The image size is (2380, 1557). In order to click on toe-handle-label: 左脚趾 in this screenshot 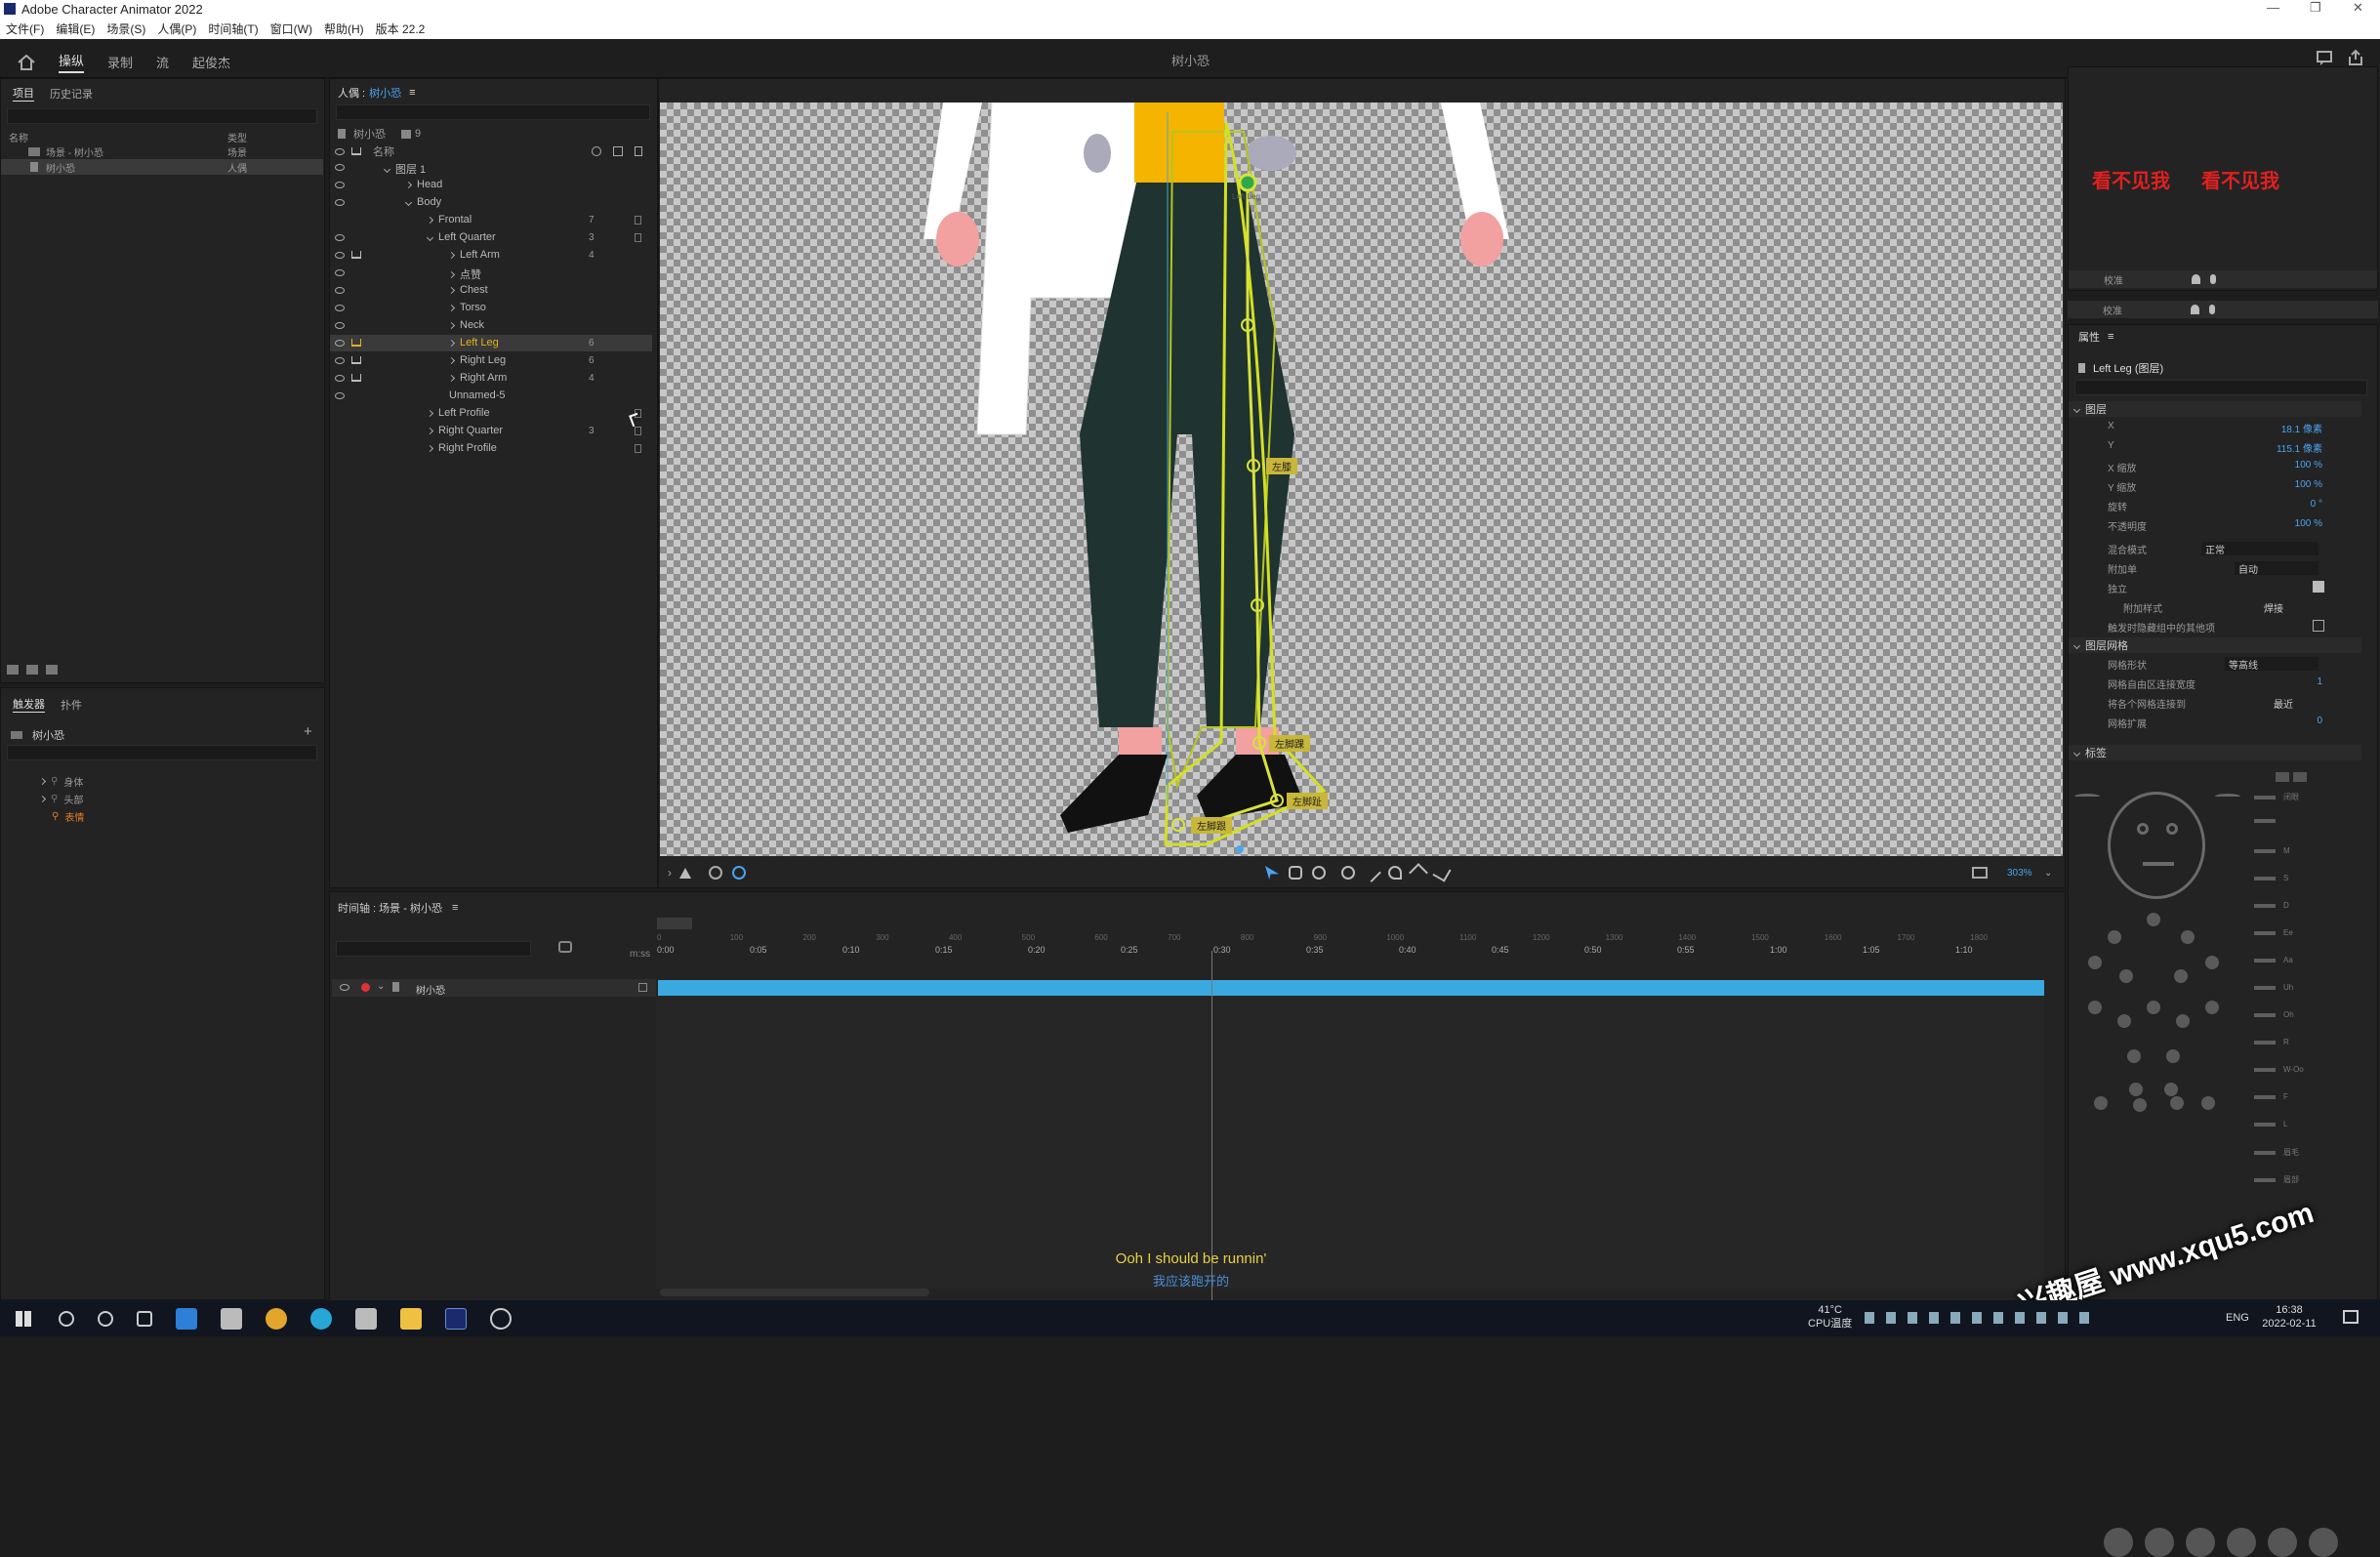, I will do `click(1307, 801)`.